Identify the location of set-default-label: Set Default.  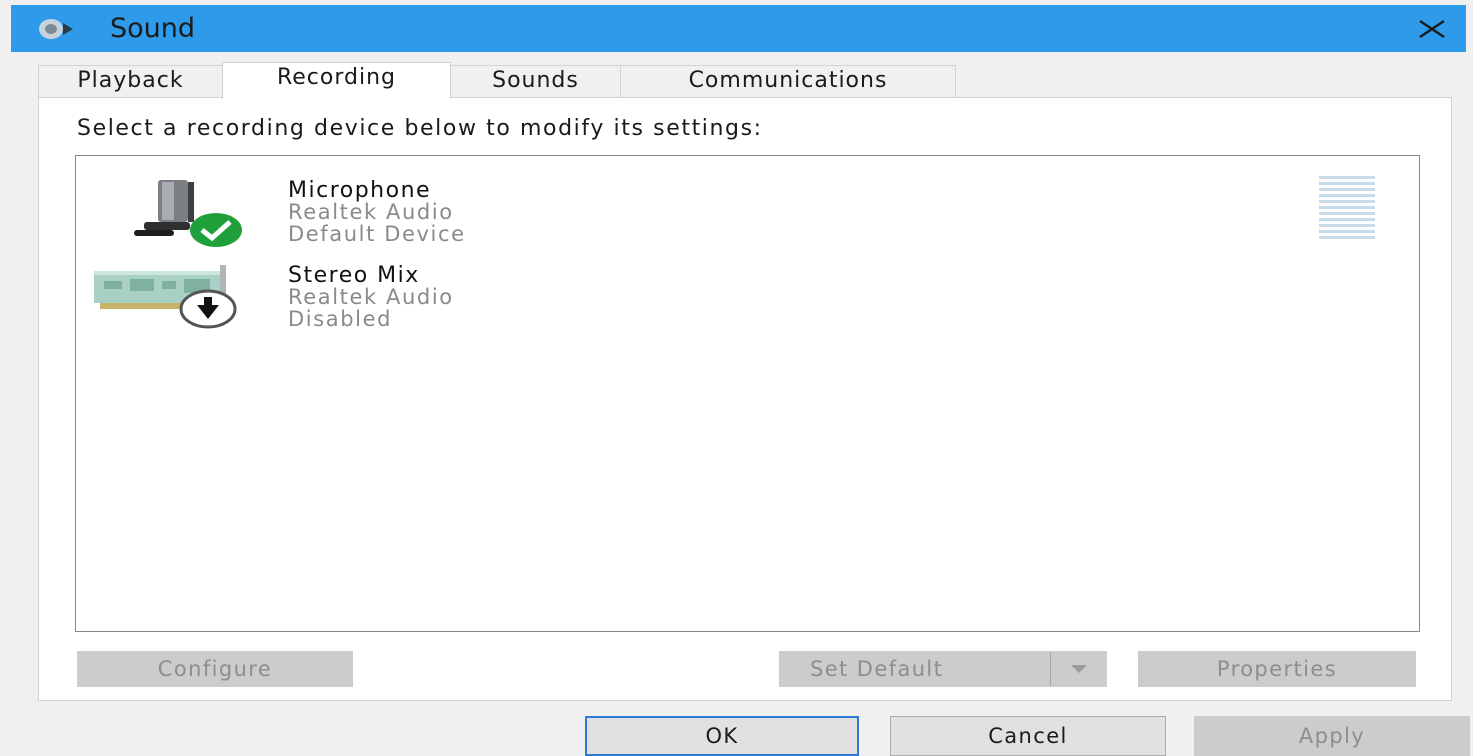
(877, 669).